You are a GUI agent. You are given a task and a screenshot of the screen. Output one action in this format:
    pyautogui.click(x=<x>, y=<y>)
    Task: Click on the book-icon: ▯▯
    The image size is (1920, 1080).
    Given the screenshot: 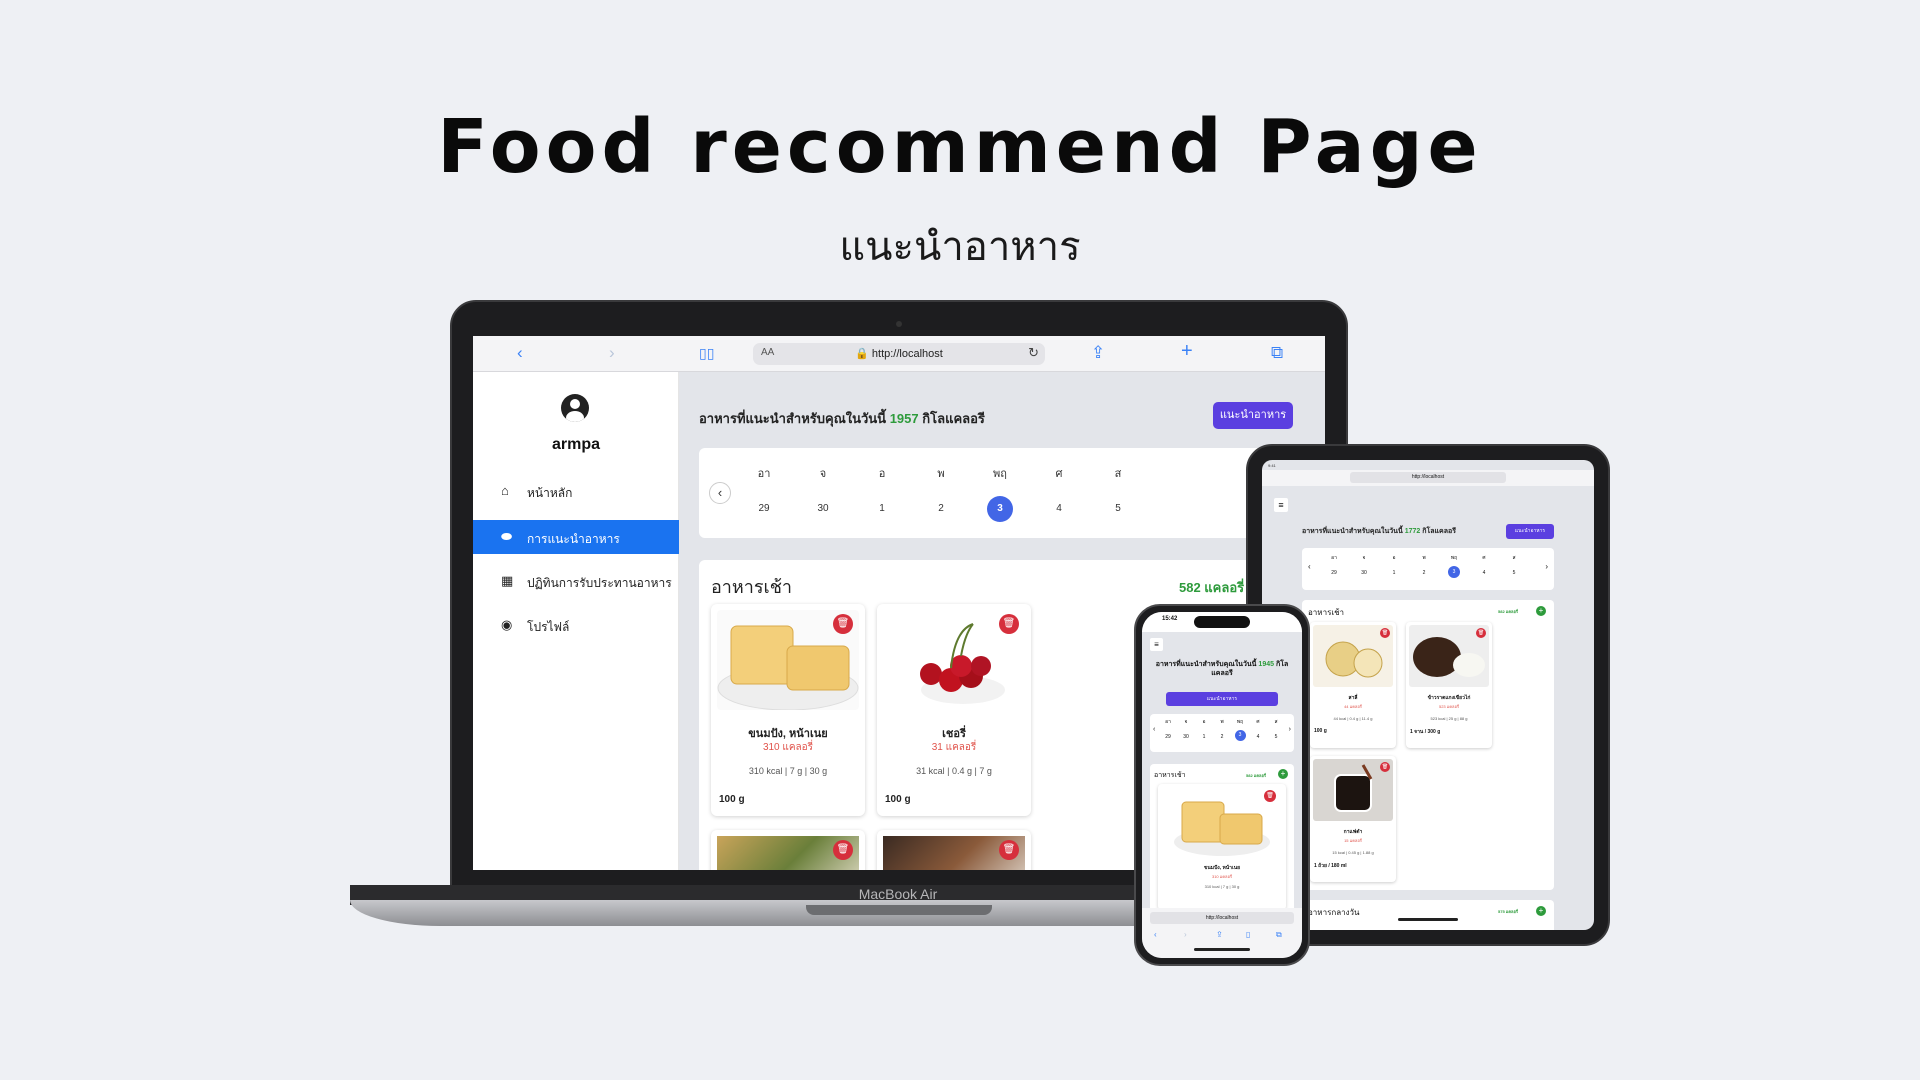 What is the action you would take?
    pyautogui.click(x=706, y=353)
    